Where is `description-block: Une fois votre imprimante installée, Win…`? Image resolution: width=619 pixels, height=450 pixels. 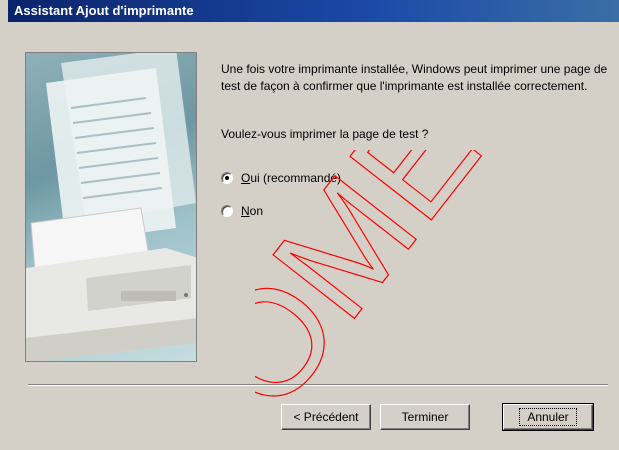 description-block: Une fois votre imprimante installée, Win… is located at coordinates (416, 78).